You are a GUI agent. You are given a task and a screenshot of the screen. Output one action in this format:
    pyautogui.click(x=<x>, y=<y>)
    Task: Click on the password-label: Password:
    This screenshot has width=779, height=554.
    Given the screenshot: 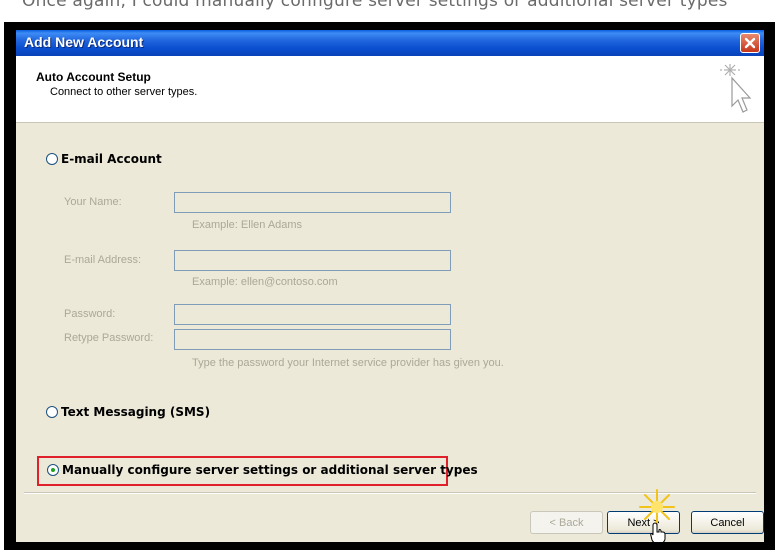 What is the action you would take?
    pyautogui.click(x=90, y=314)
    